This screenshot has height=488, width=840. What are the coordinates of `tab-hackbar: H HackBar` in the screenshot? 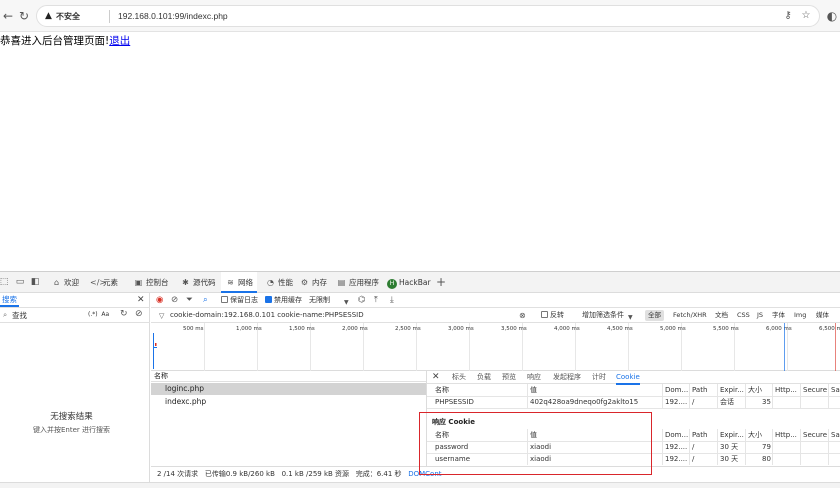 It's located at (409, 282).